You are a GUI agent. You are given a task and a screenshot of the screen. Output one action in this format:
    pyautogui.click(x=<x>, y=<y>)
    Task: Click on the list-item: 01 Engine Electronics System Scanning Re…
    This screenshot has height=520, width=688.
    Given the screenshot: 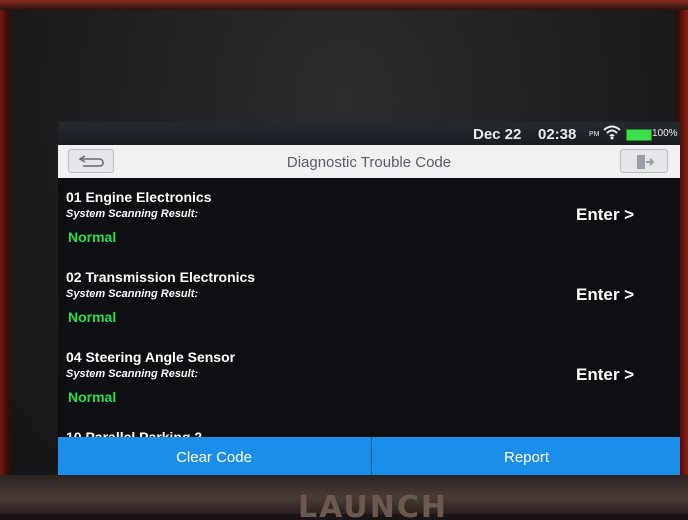 What is the action you would take?
    pyautogui.click(x=369, y=218)
    